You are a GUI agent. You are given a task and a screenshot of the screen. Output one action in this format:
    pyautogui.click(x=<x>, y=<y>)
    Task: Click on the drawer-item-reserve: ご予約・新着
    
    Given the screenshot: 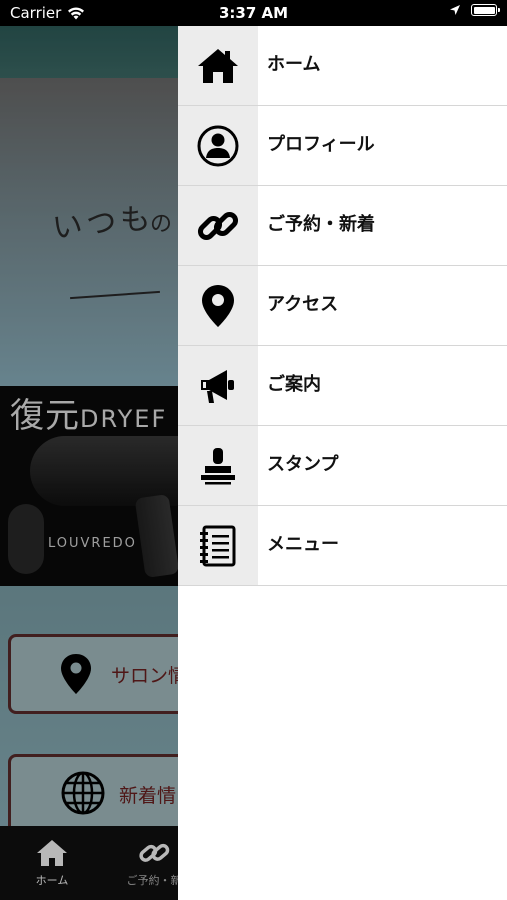 What is the action you would take?
    pyautogui.click(x=342, y=226)
    